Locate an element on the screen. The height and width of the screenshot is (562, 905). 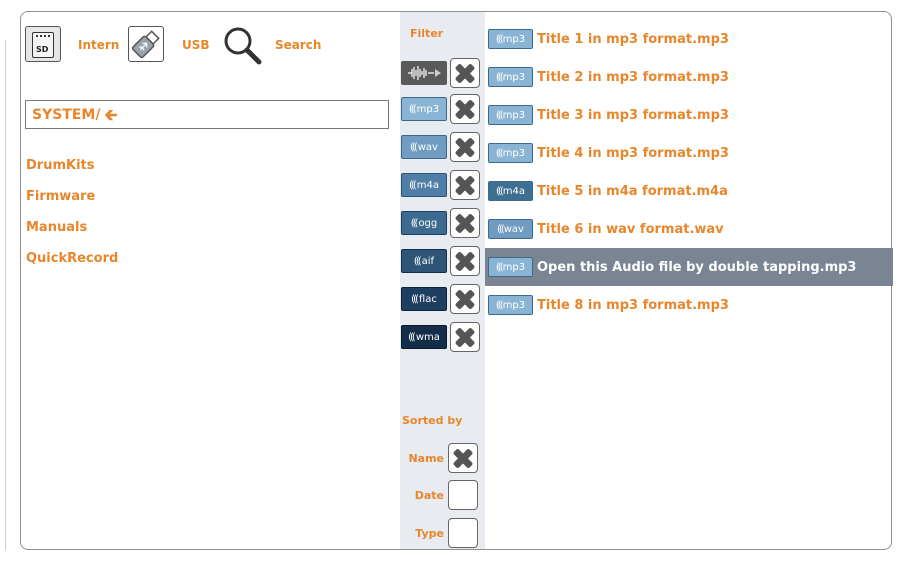
sort-row-date: Date is located at coordinates (439, 495).